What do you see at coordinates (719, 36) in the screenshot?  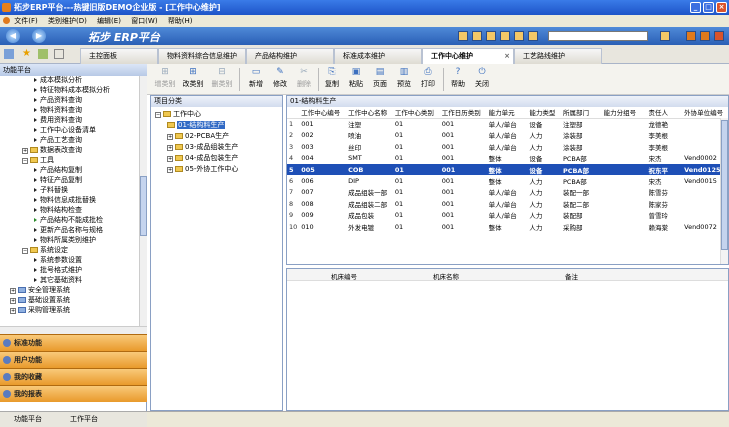 I see `exit-icon` at bounding box center [719, 36].